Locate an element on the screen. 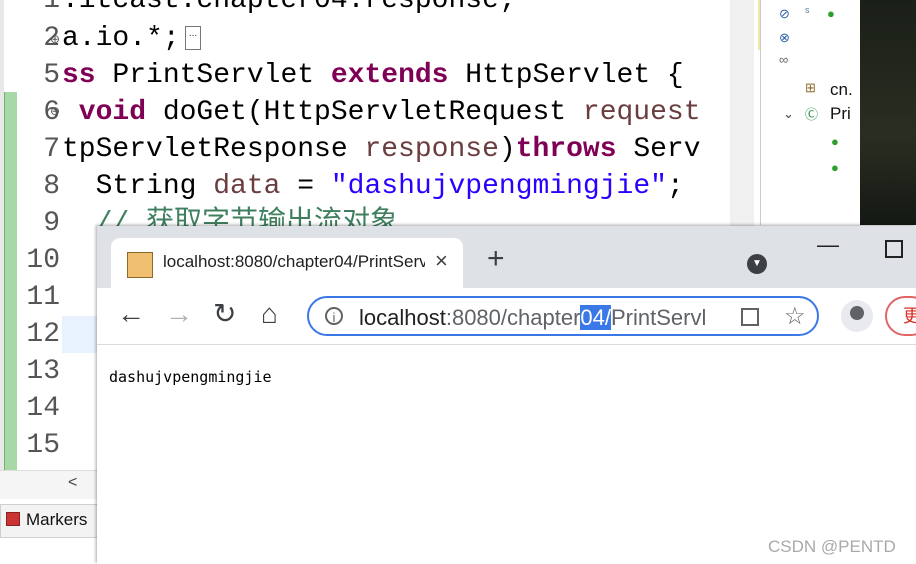  scroll-left-icon: < is located at coordinates (72, 483).